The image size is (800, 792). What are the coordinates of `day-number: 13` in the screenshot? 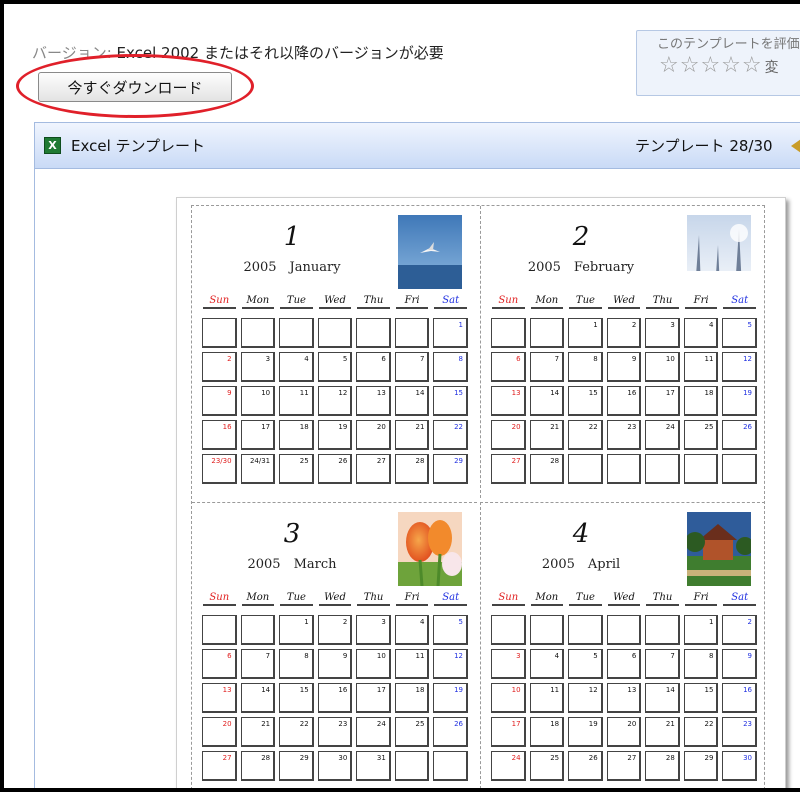 It's located at (227, 690).